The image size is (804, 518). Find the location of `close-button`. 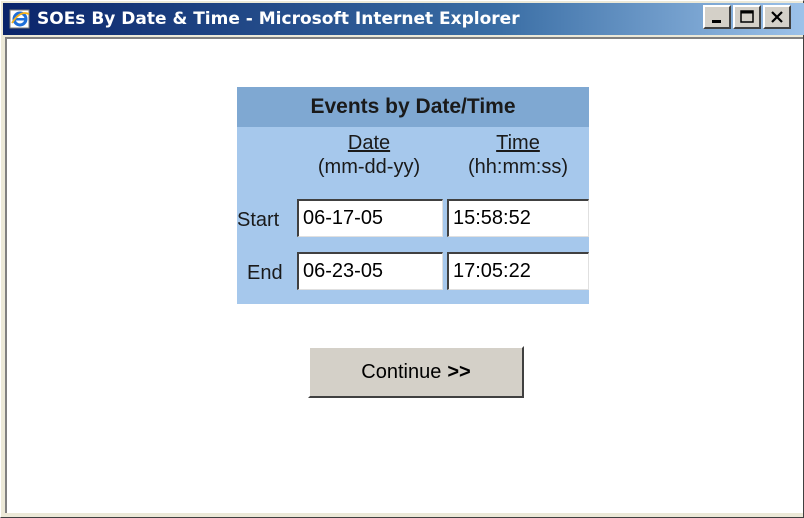

close-button is located at coordinates (777, 17).